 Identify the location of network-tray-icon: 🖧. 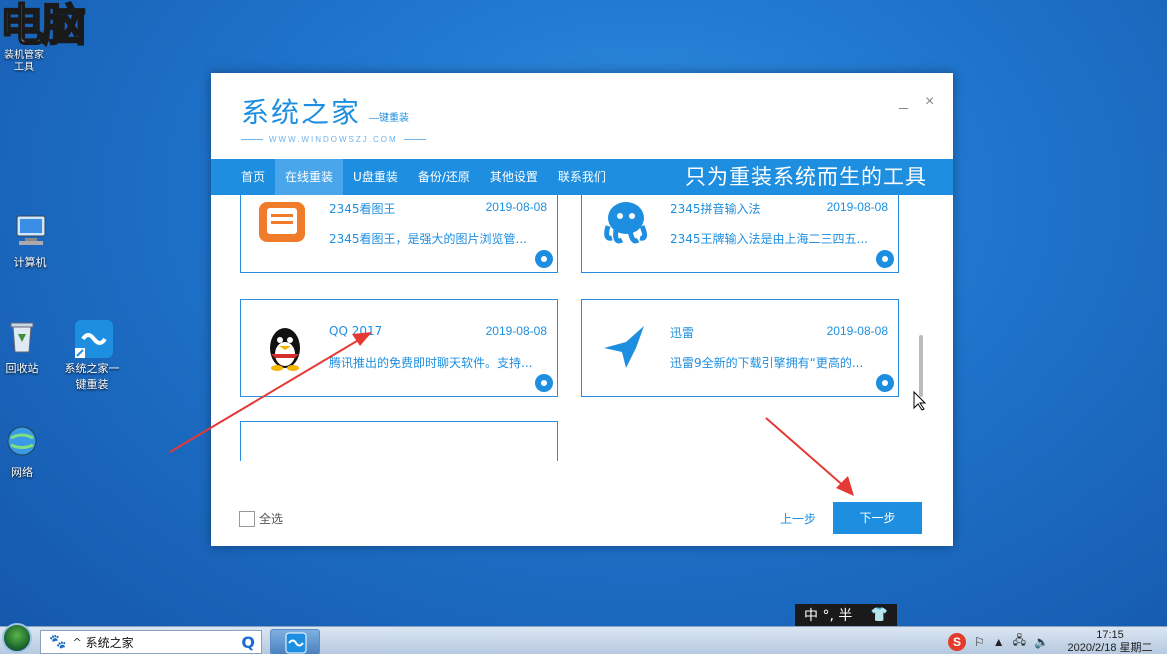
(1019, 641).